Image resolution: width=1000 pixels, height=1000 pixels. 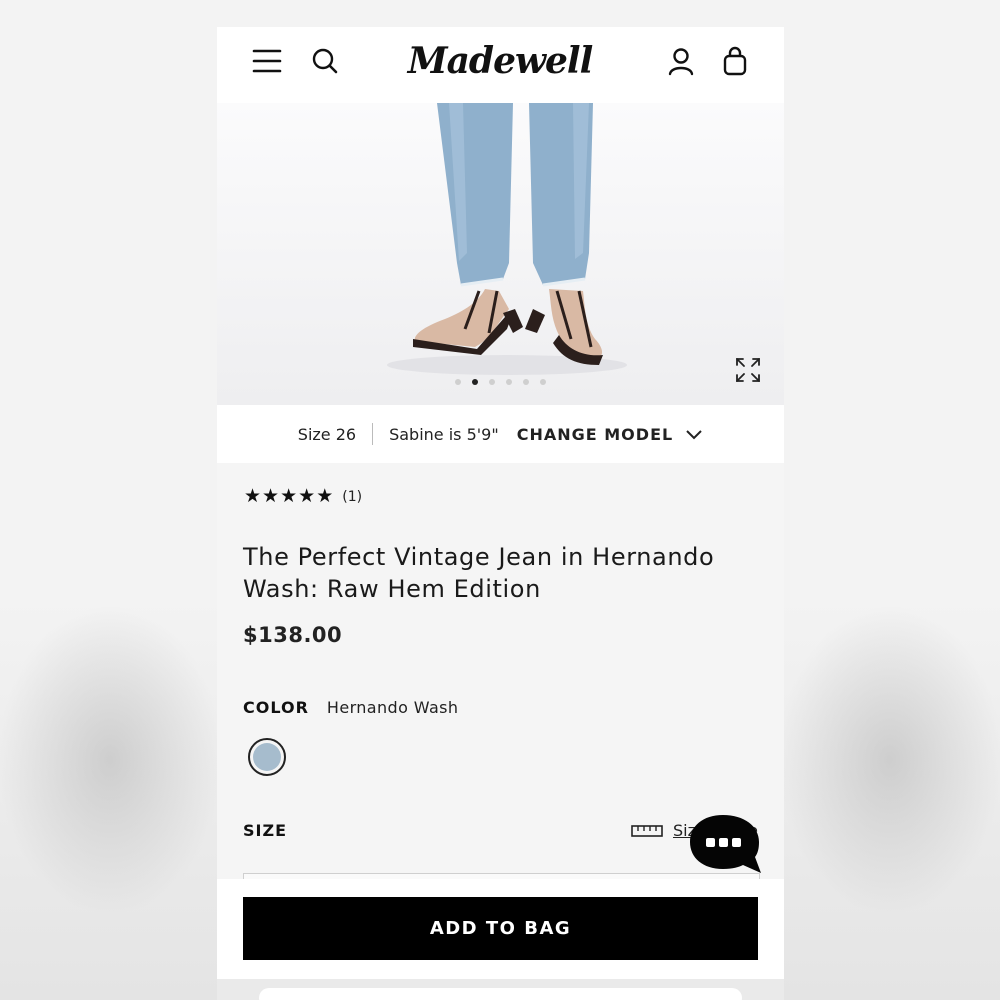 What do you see at coordinates (647, 830) in the screenshot?
I see `ruler-icon` at bounding box center [647, 830].